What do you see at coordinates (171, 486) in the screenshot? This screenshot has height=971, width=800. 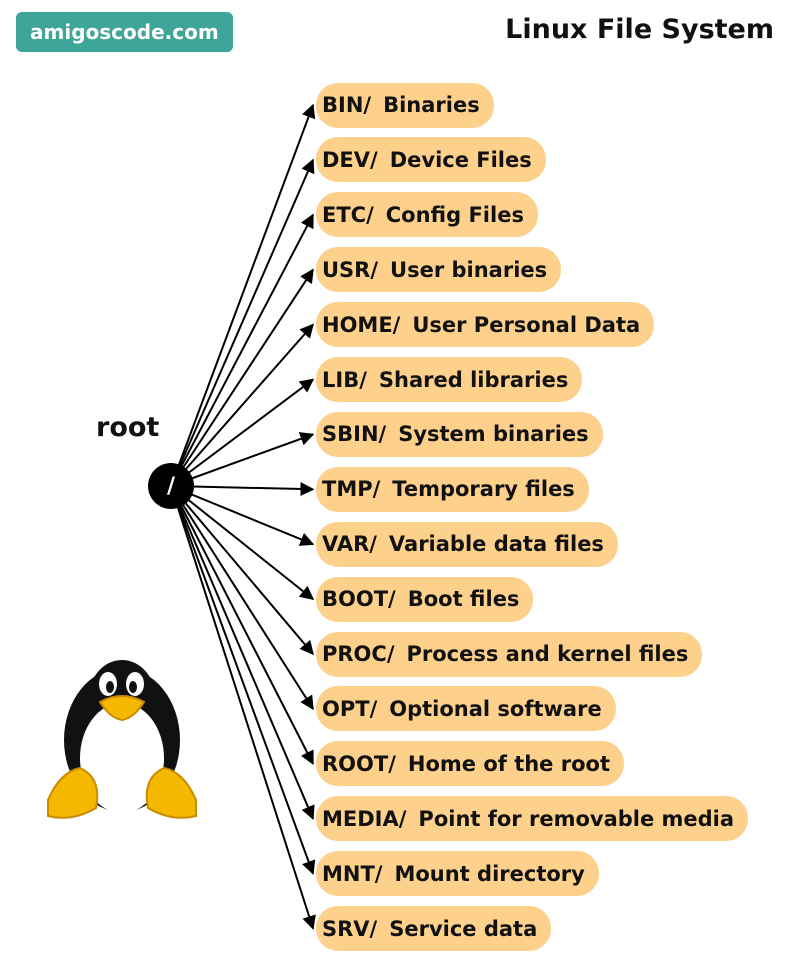 I see `root-node: /` at bounding box center [171, 486].